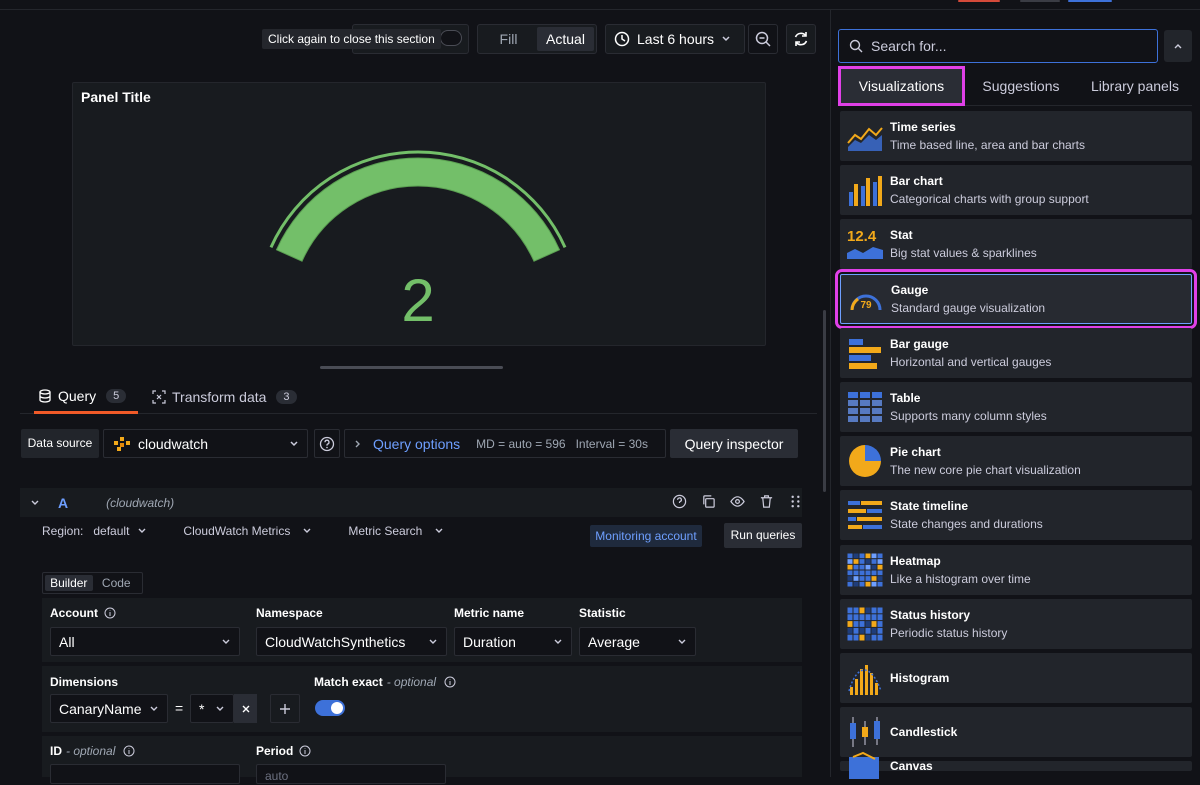 The image size is (1200, 785). I want to click on help-icon, so click(679, 501).